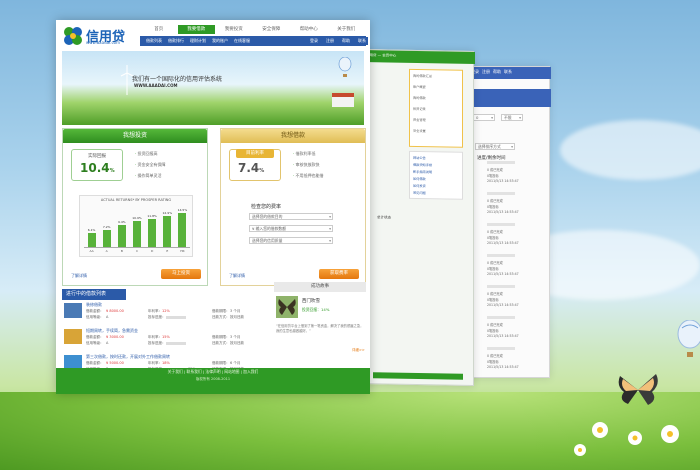 The height and width of the screenshot is (470, 700). Describe the element at coordinates (508, 72) in the screenshot. I see `top-link: 联系` at that location.